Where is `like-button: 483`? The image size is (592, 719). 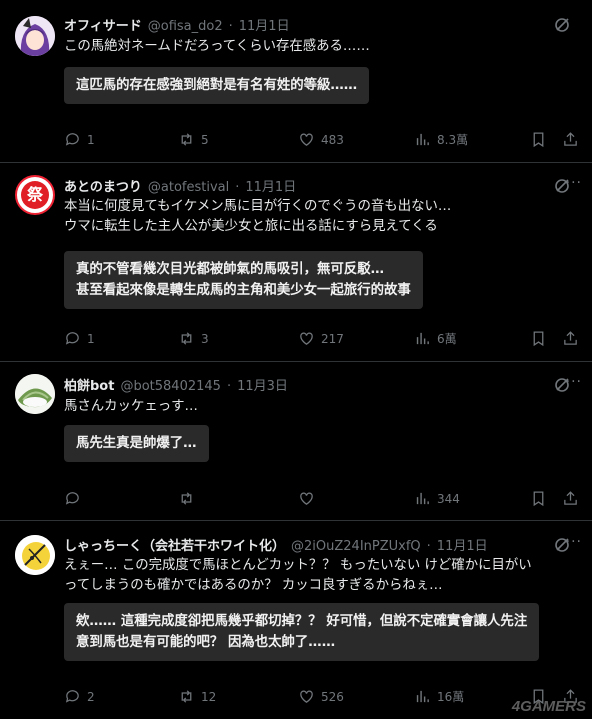
like-button: 483 is located at coordinates (321, 139).